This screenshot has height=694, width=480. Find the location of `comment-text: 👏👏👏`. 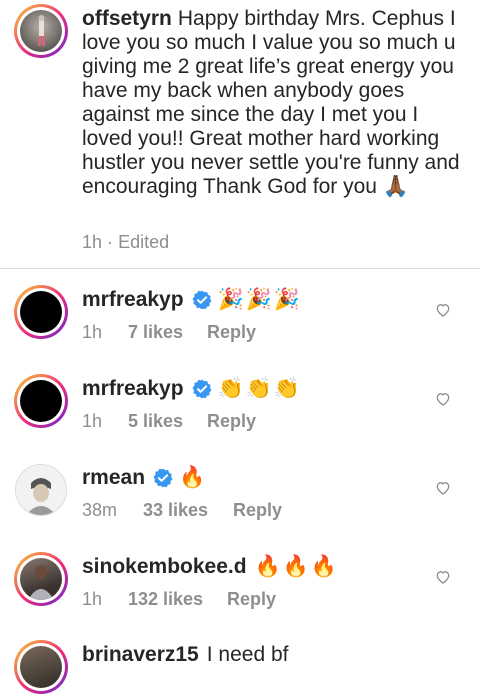

comment-text: 👏👏👏 is located at coordinates (260, 388).